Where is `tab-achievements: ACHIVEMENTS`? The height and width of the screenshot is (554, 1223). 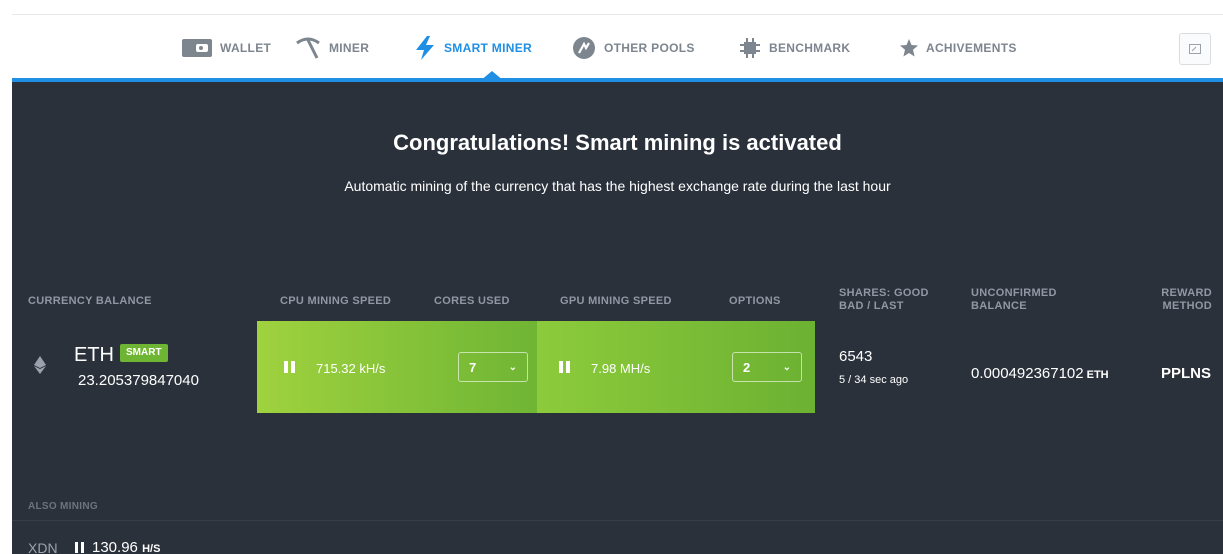 tab-achievements: ACHIVEMENTS is located at coordinates (958, 48).